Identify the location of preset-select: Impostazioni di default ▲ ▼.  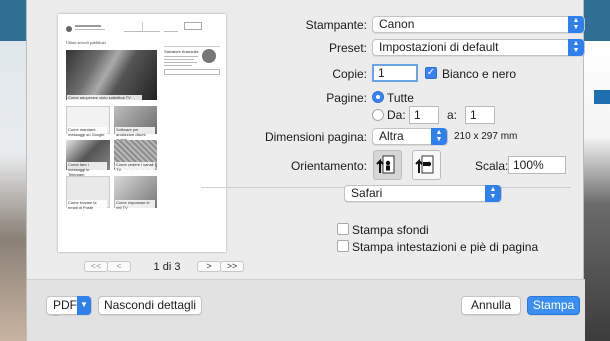
(478, 47).